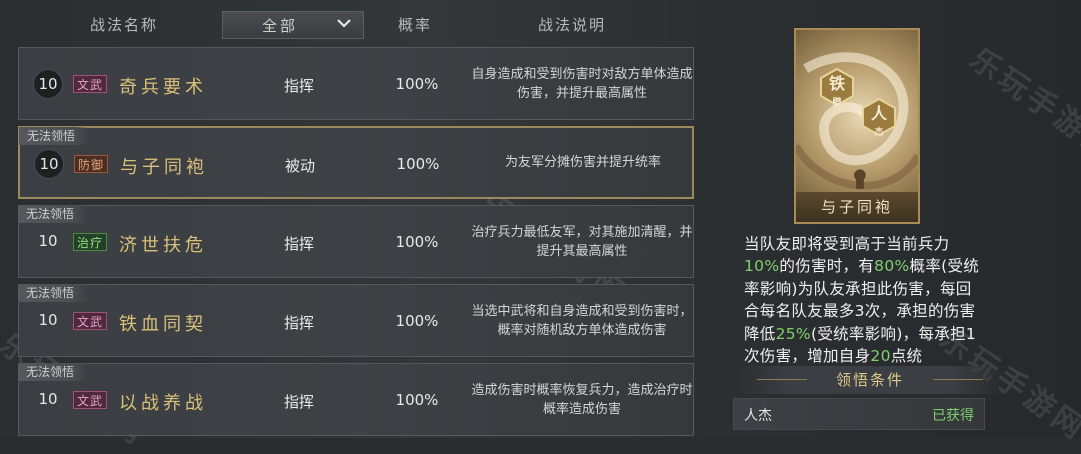 The width and height of the screenshot is (1081, 454). Describe the element at coordinates (827, 266) in the screenshot. I see `detail-text: 的伤害时，有` at that location.